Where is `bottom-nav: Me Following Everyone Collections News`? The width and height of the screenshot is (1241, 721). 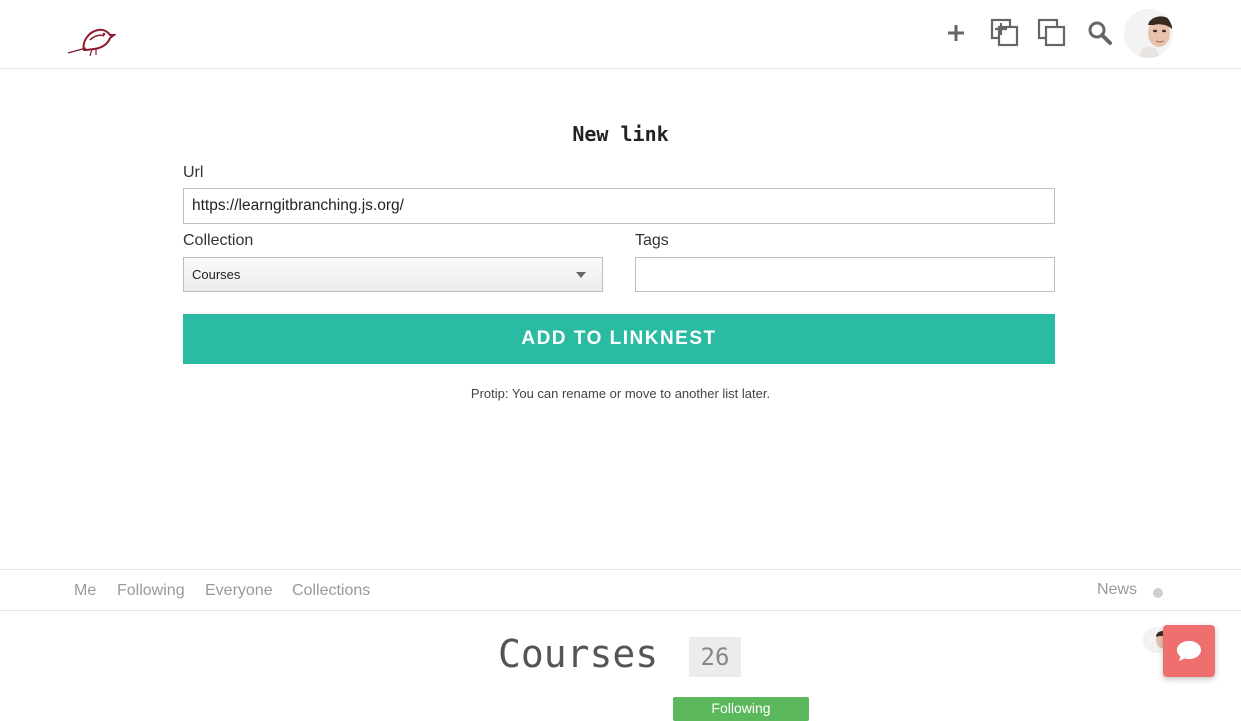 bottom-nav: Me Following Everyone Collections News is located at coordinates (620, 590).